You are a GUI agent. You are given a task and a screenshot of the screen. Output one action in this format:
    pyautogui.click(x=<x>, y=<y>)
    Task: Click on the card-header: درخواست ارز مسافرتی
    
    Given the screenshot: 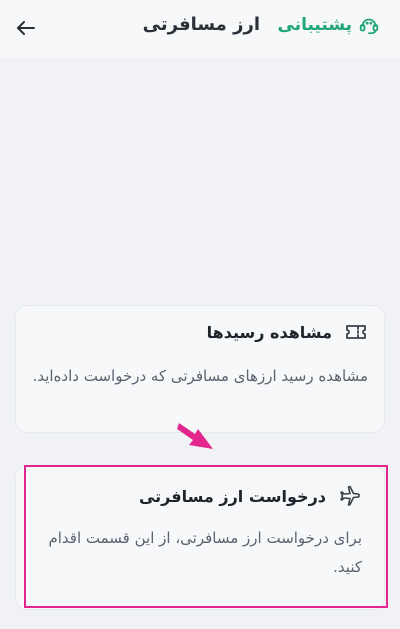 What is the action you would take?
    pyautogui.click(x=250, y=496)
    